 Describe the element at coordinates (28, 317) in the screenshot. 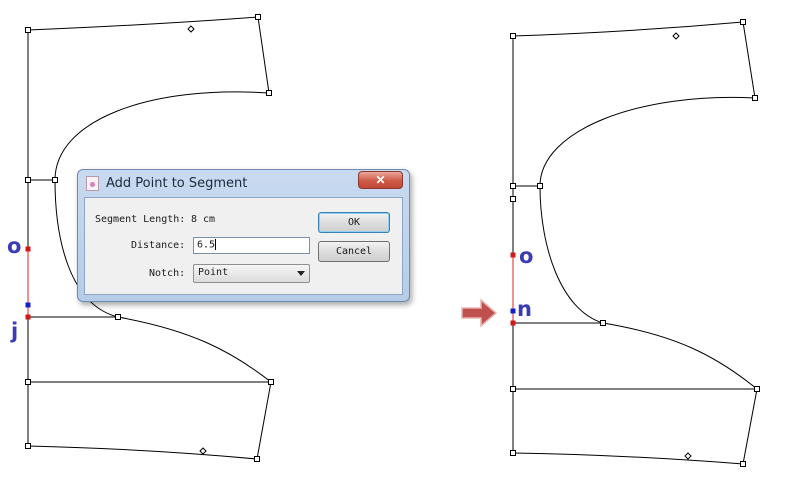

I see `left-point-j` at that location.